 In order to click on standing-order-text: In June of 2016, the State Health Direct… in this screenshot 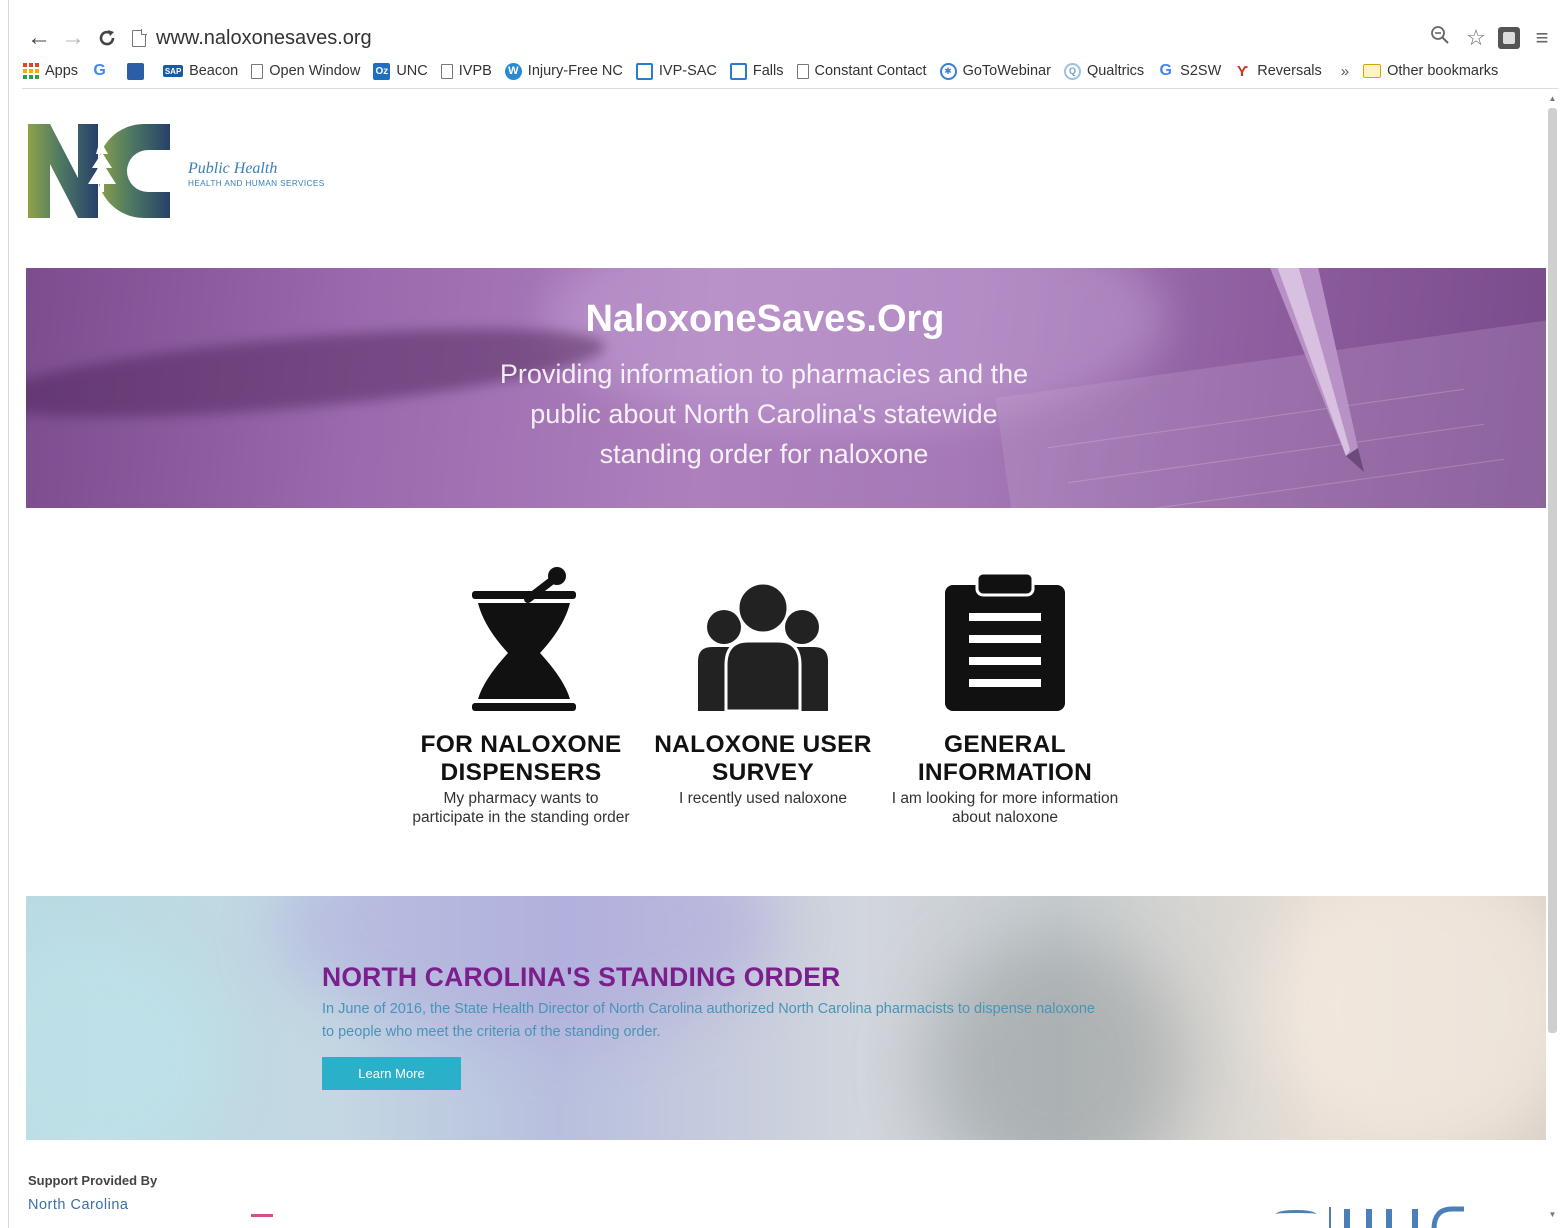, I will do `click(708, 1020)`.